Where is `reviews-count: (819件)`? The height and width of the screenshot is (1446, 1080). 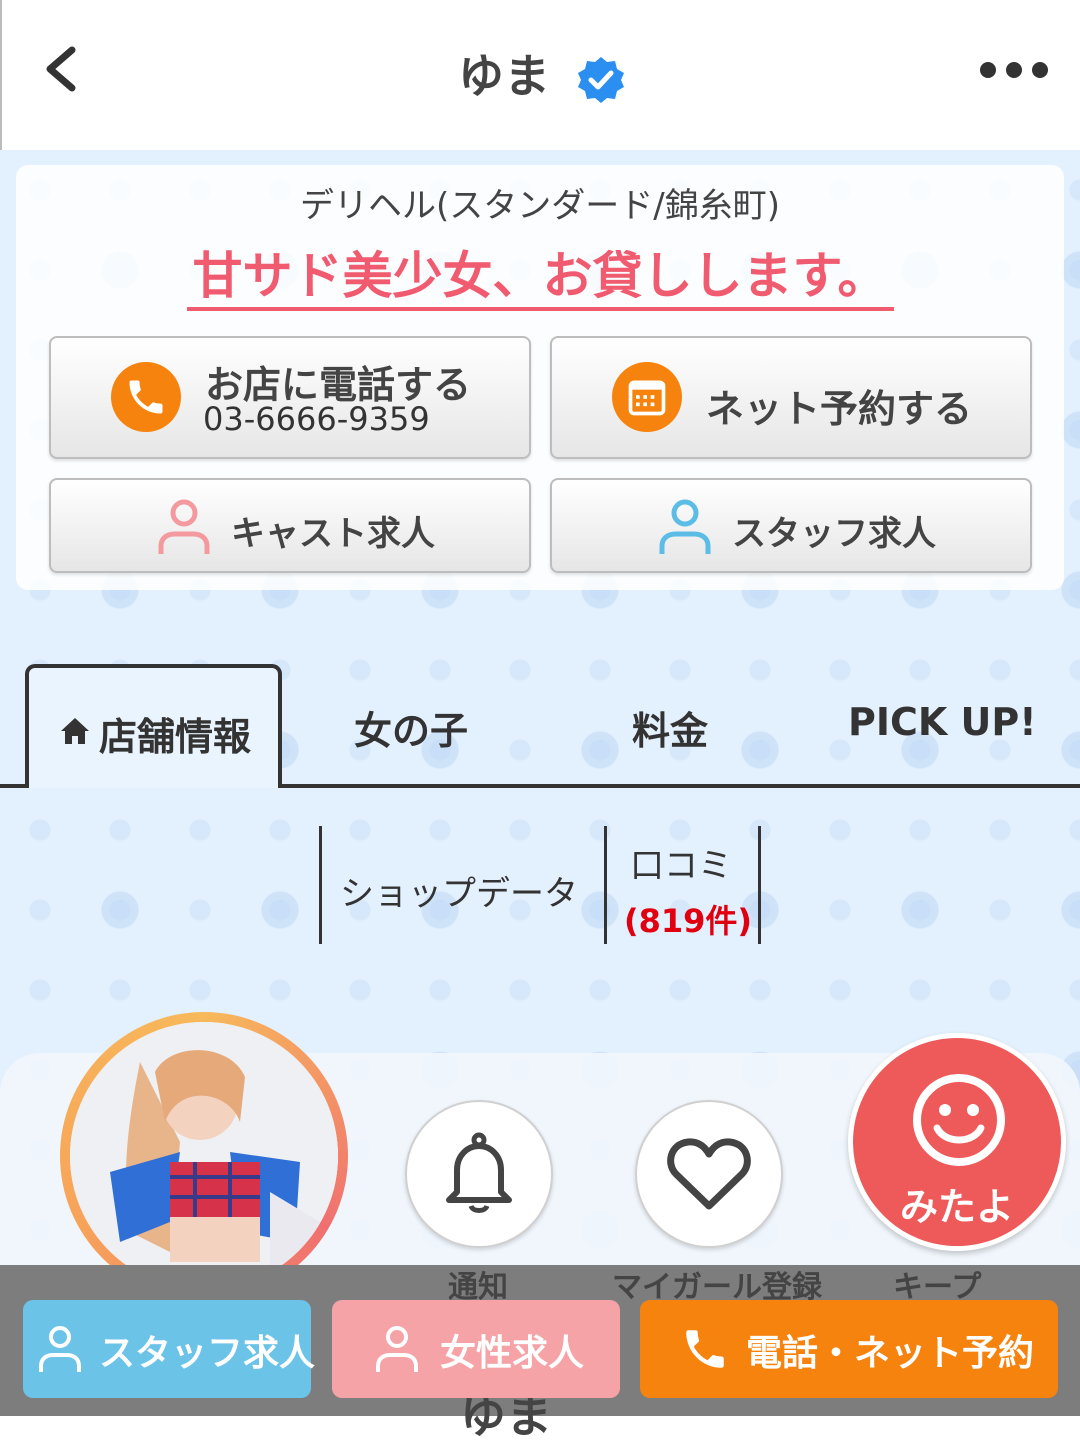
reviews-count: (819件) is located at coordinates (688, 919).